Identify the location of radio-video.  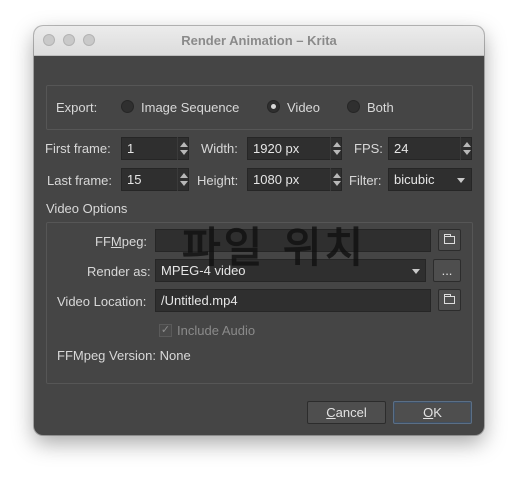
(273, 106).